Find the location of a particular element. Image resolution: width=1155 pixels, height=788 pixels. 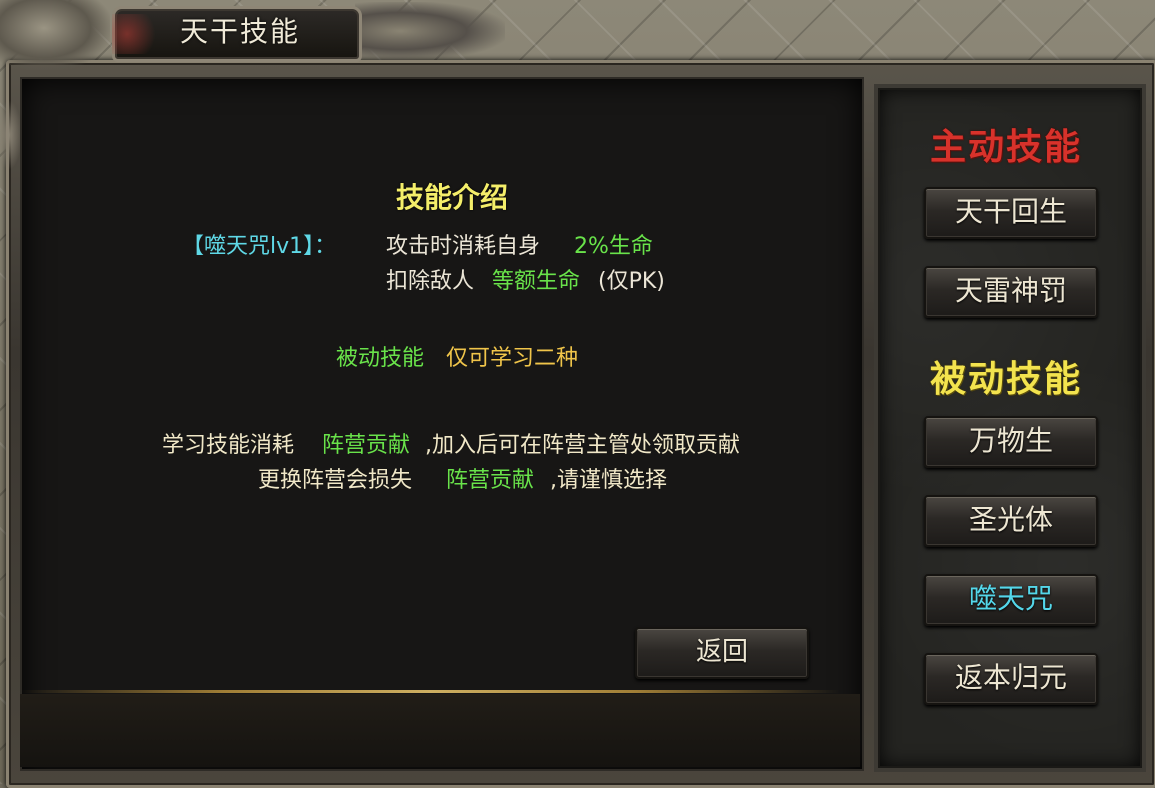

skill-button-fanben-guiyuan: 返本归元 is located at coordinates (1011, 679).